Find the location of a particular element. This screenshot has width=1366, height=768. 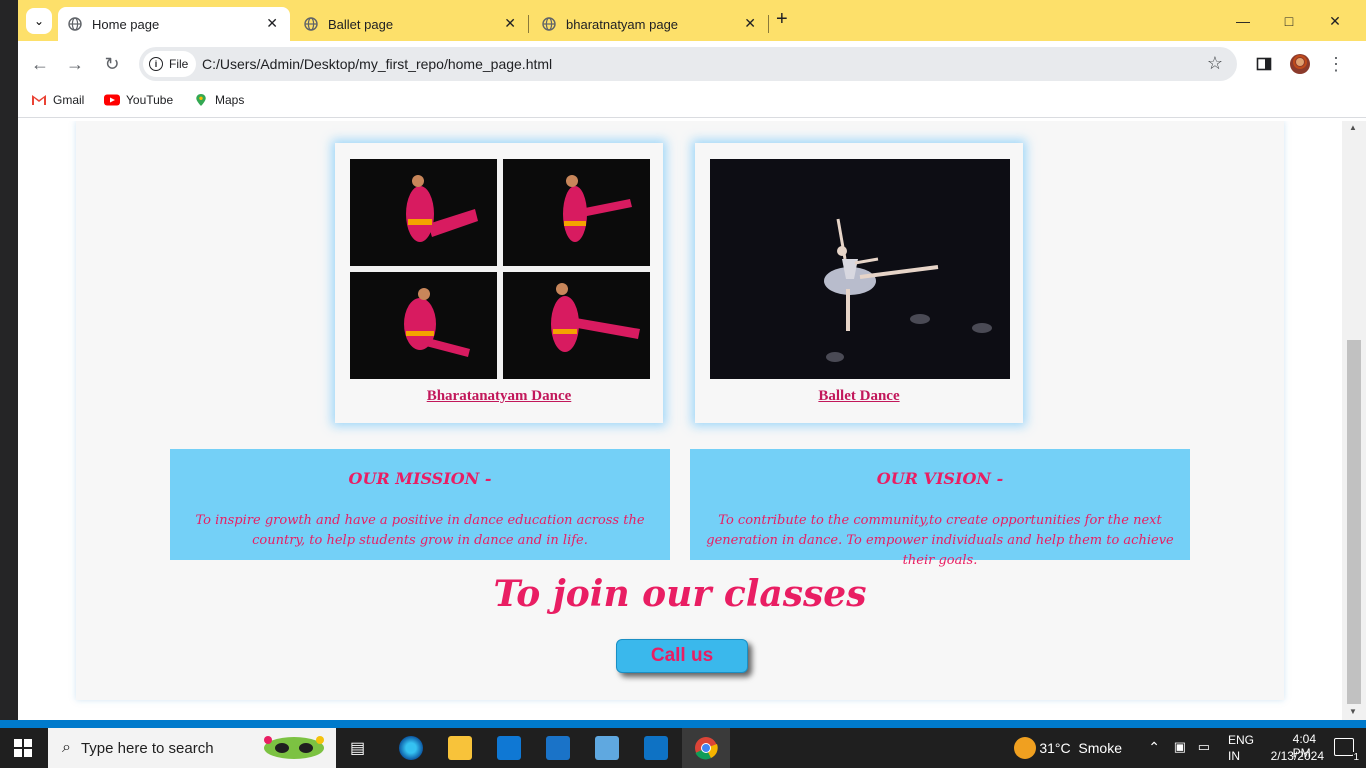

new-tab-button: + is located at coordinates (786, 20).